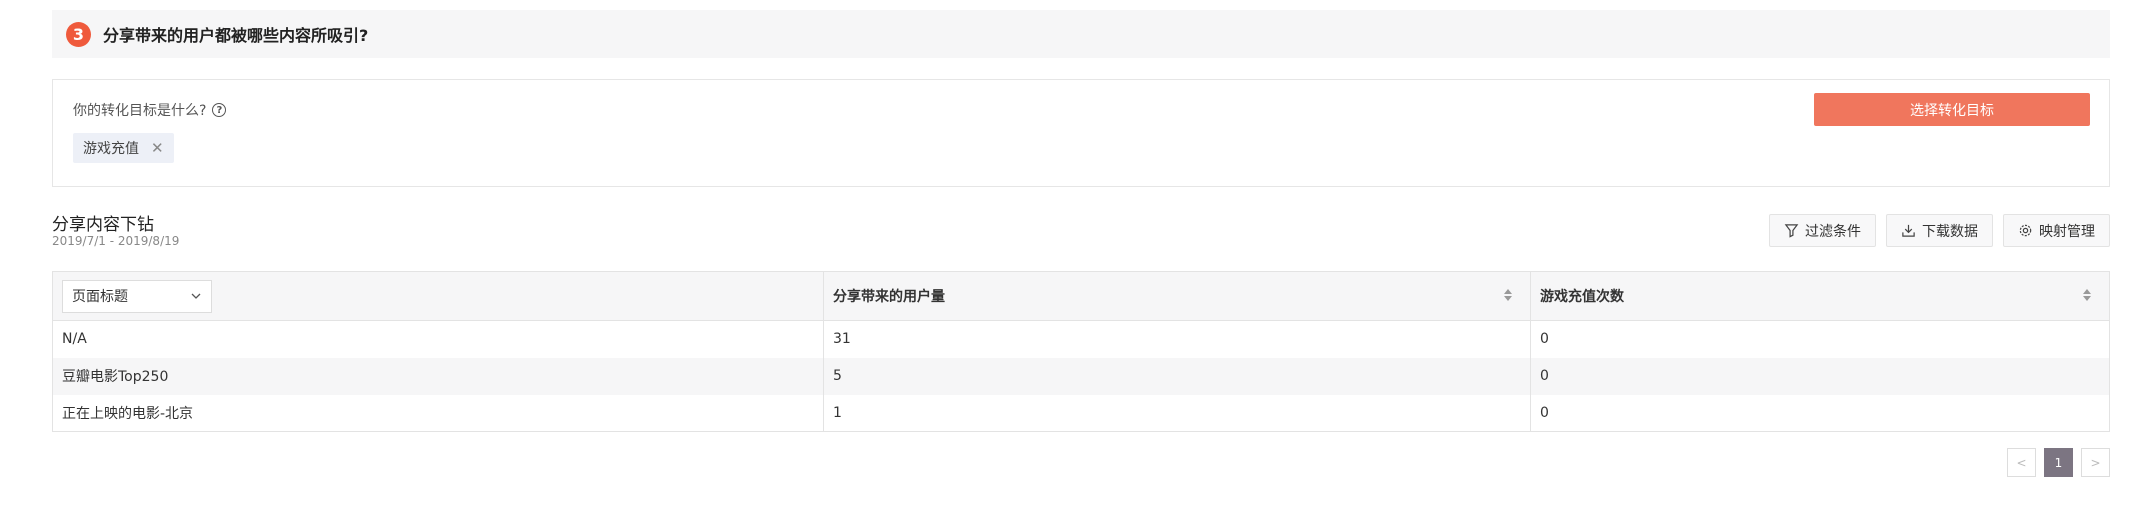 This screenshot has width=2133, height=512. I want to click on goal-question-label: 你的转化目标是什么?, so click(140, 111).